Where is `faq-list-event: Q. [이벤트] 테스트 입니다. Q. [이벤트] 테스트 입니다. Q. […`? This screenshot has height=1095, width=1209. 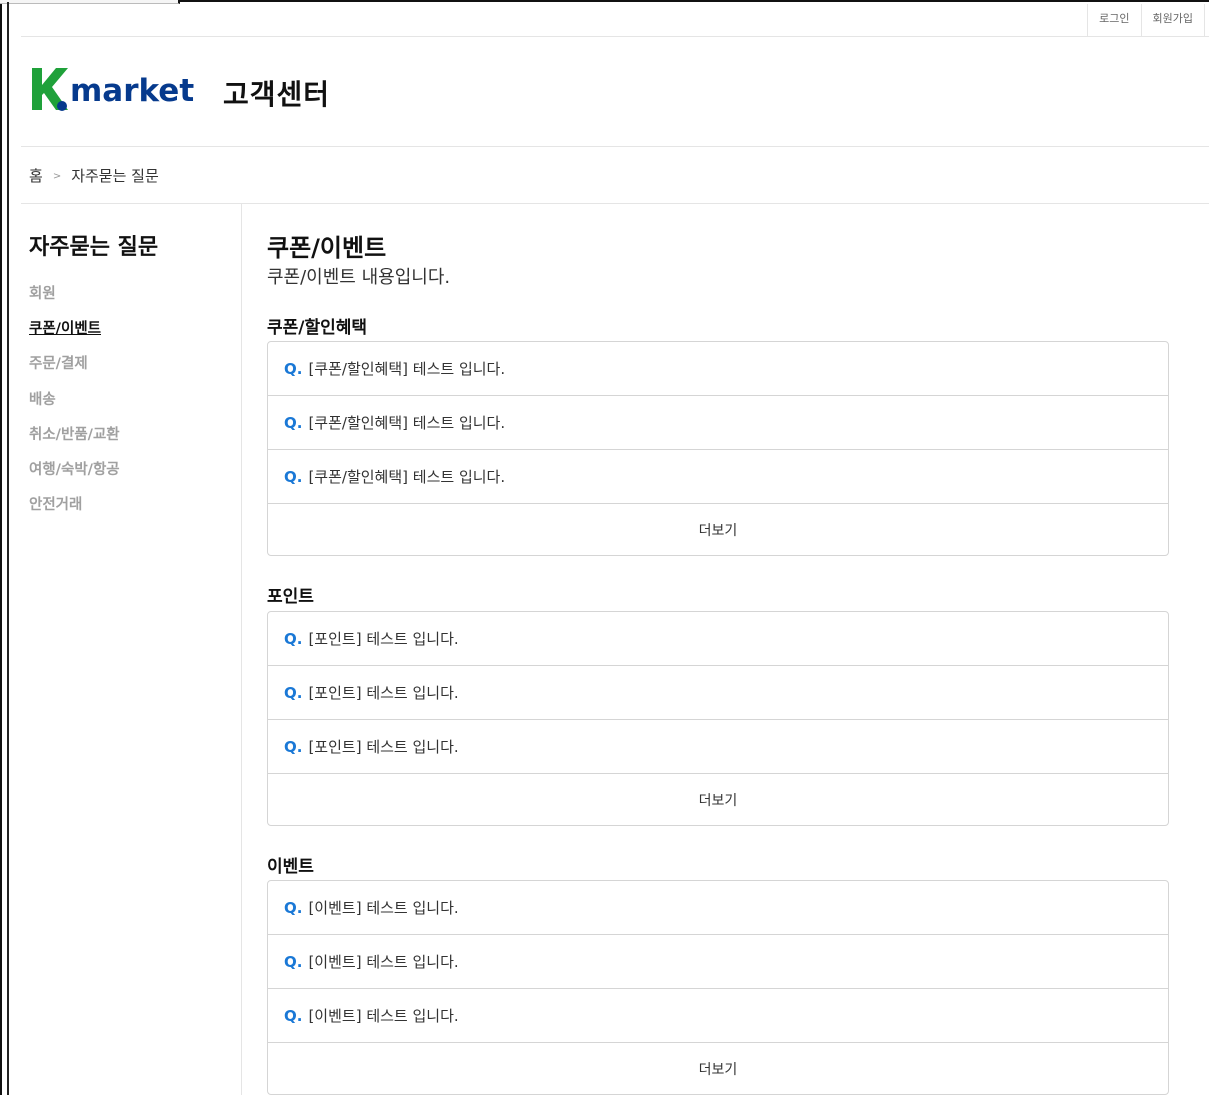
faq-list-event: Q. [이벤트] 테스트 입니다. Q. [이벤트] 테스트 입니다. Q. [… is located at coordinates (718, 987).